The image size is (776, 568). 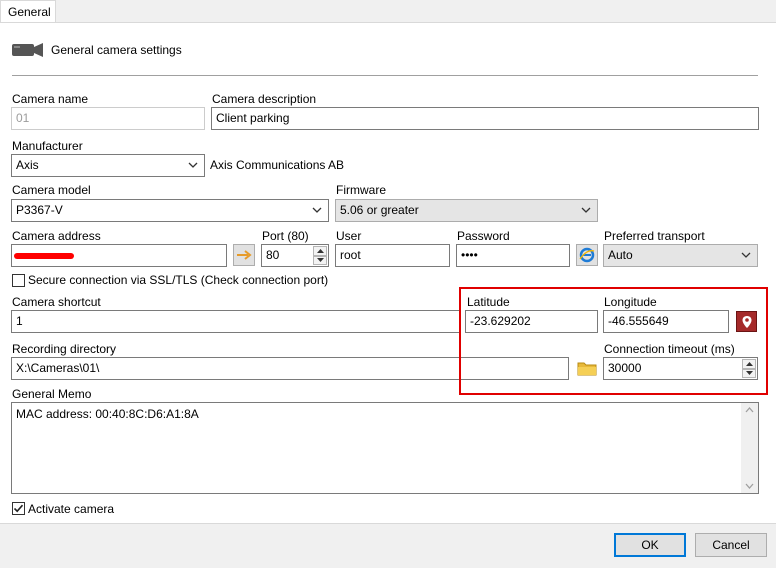 I want to click on section-title: General camera settings, so click(x=116, y=50).